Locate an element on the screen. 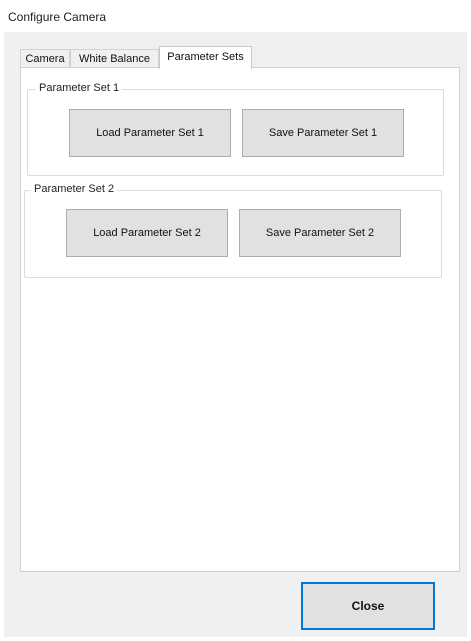 The width and height of the screenshot is (471, 641). load-parameter-set-1-button: Load Parameter Set 1 is located at coordinates (150, 133).